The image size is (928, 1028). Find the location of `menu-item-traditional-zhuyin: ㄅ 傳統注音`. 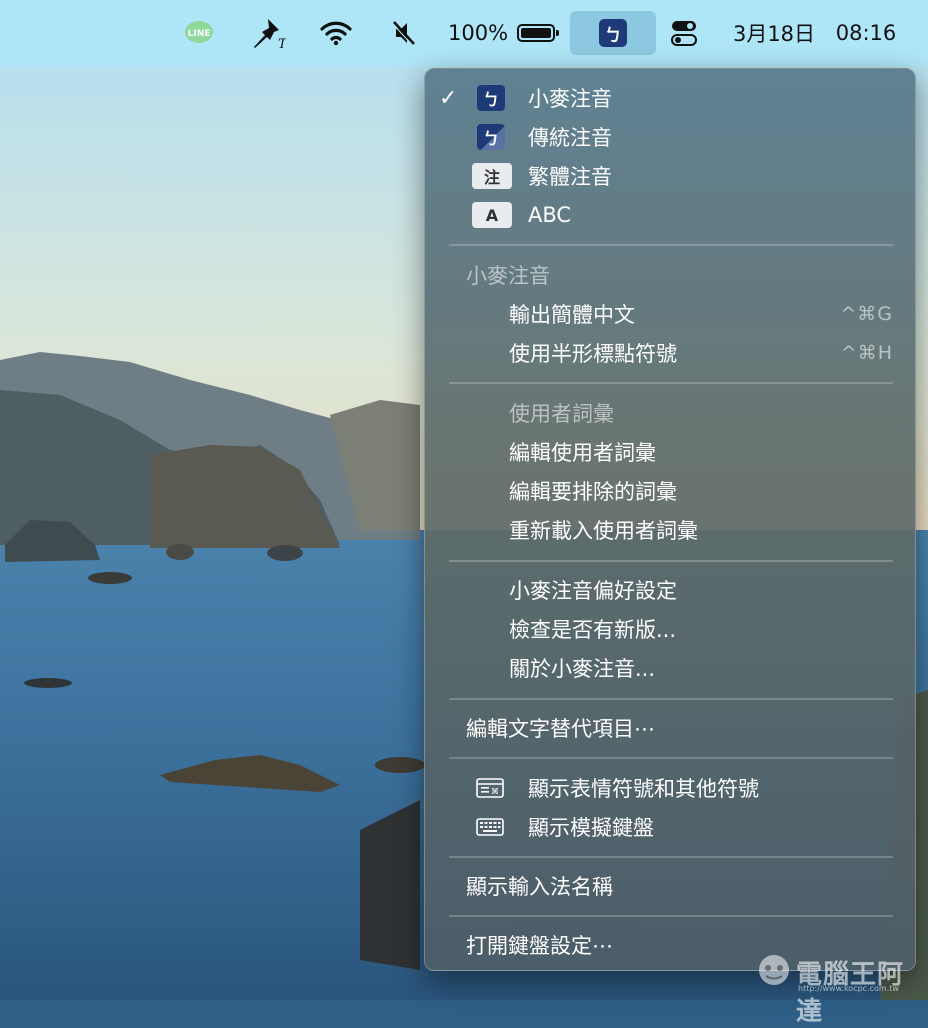

menu-item-traditional-zhuyin: ㄅ 傳統注音 is located at coordinates (670, 137).